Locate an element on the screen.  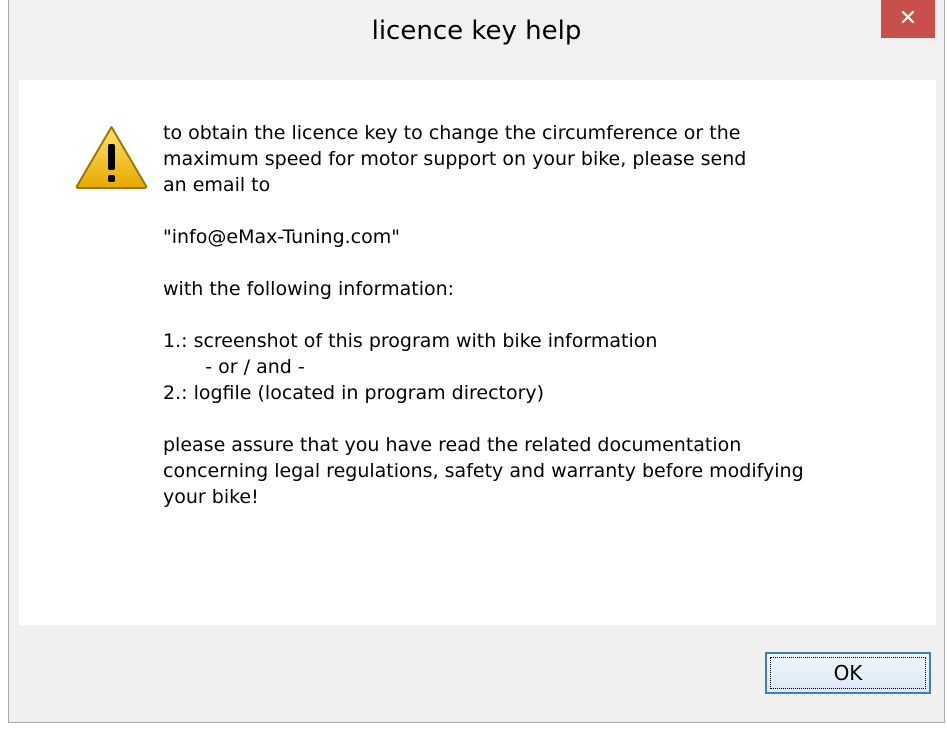
title-bar: licence key help ✕ is located at coordinates (476, 40).